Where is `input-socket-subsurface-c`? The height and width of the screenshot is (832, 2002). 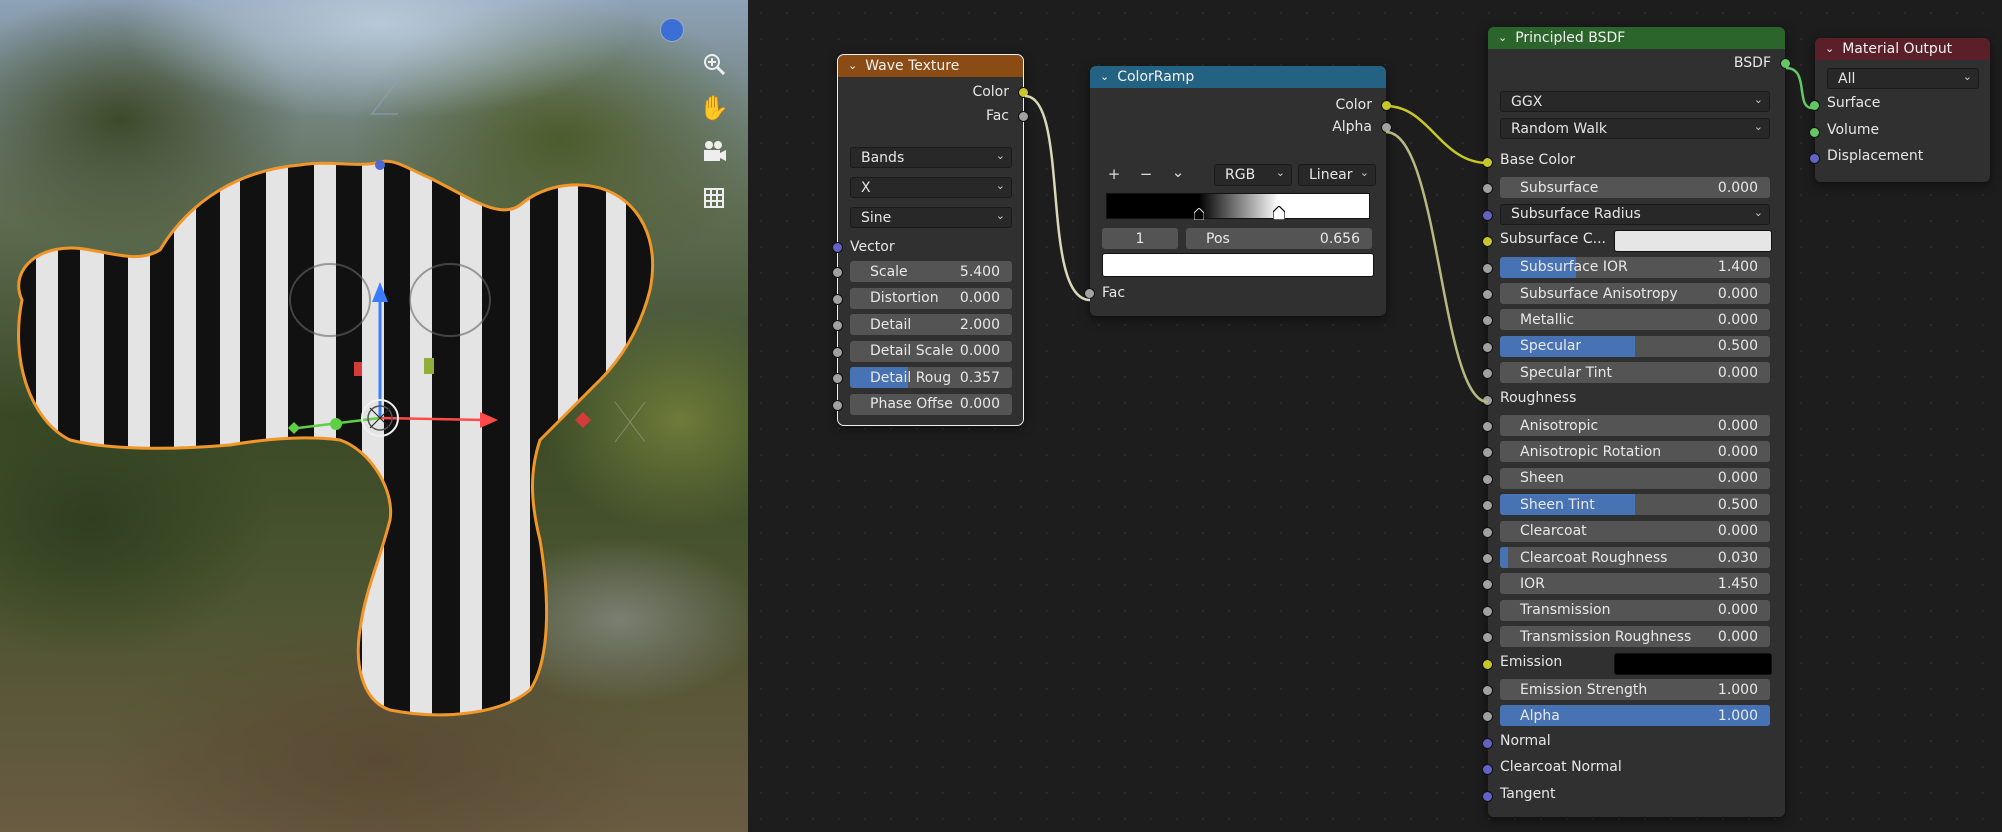
input-socket-subsurface-c is located at coordinates (1487, 242).